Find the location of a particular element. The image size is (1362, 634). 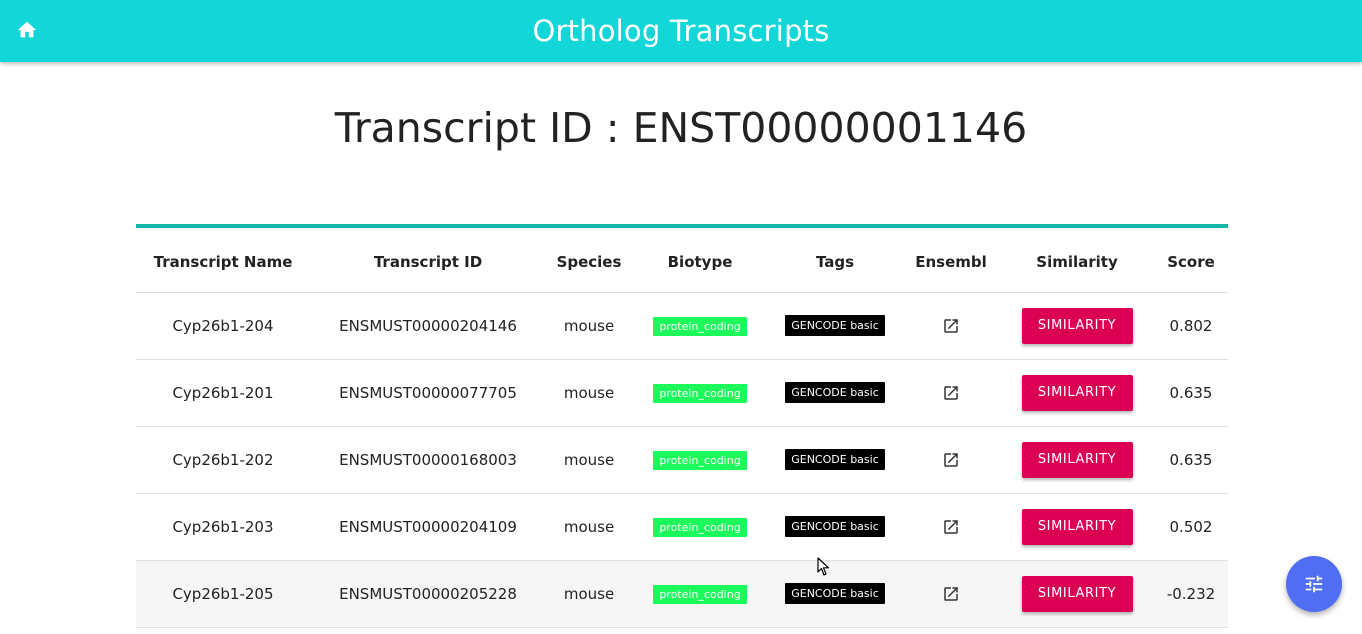

tune-icon is located at coordinates (1314, 584).